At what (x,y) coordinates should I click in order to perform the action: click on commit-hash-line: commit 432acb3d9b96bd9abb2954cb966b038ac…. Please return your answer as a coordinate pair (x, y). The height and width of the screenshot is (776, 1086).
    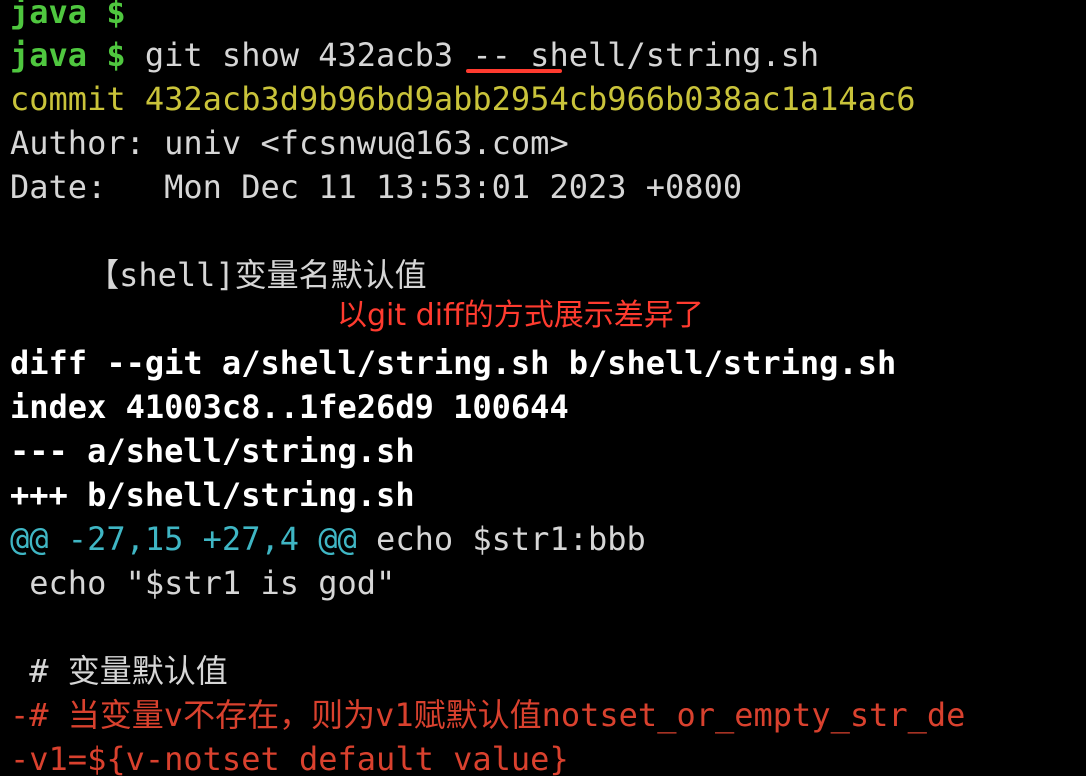
    Looking at the image, I should click on (463, 99).